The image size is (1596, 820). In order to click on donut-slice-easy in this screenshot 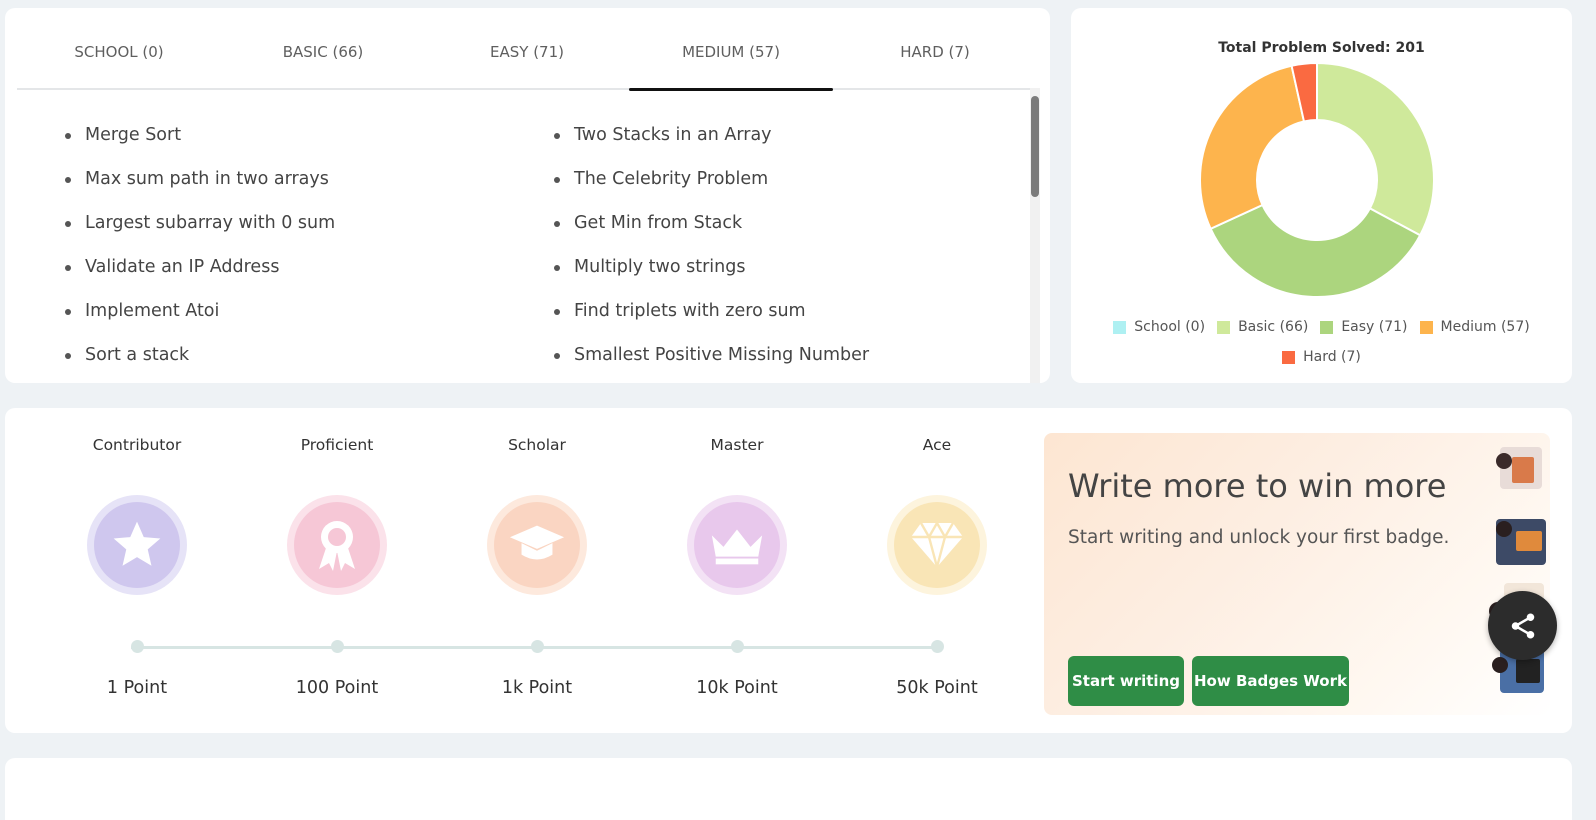, I will do `click(1315, 250)`.